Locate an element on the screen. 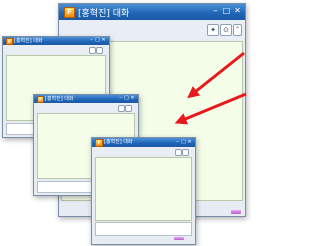  annotation-arrows is located at coordinates (210, 88).